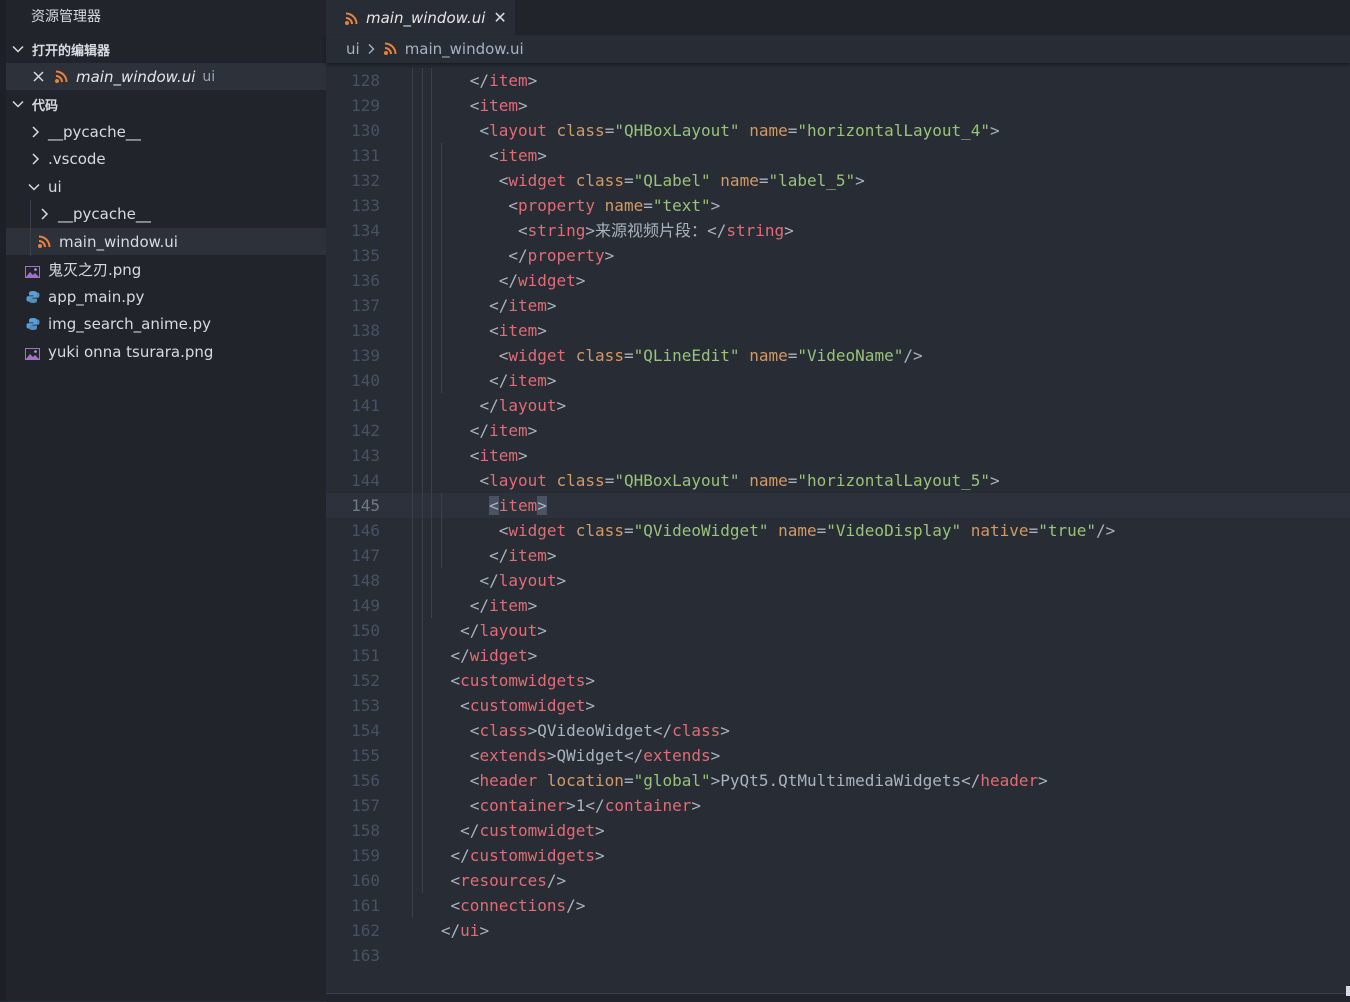 This screenshot has height=1002, width=1350. I want to click on line-number: 151, so click(365, 655).